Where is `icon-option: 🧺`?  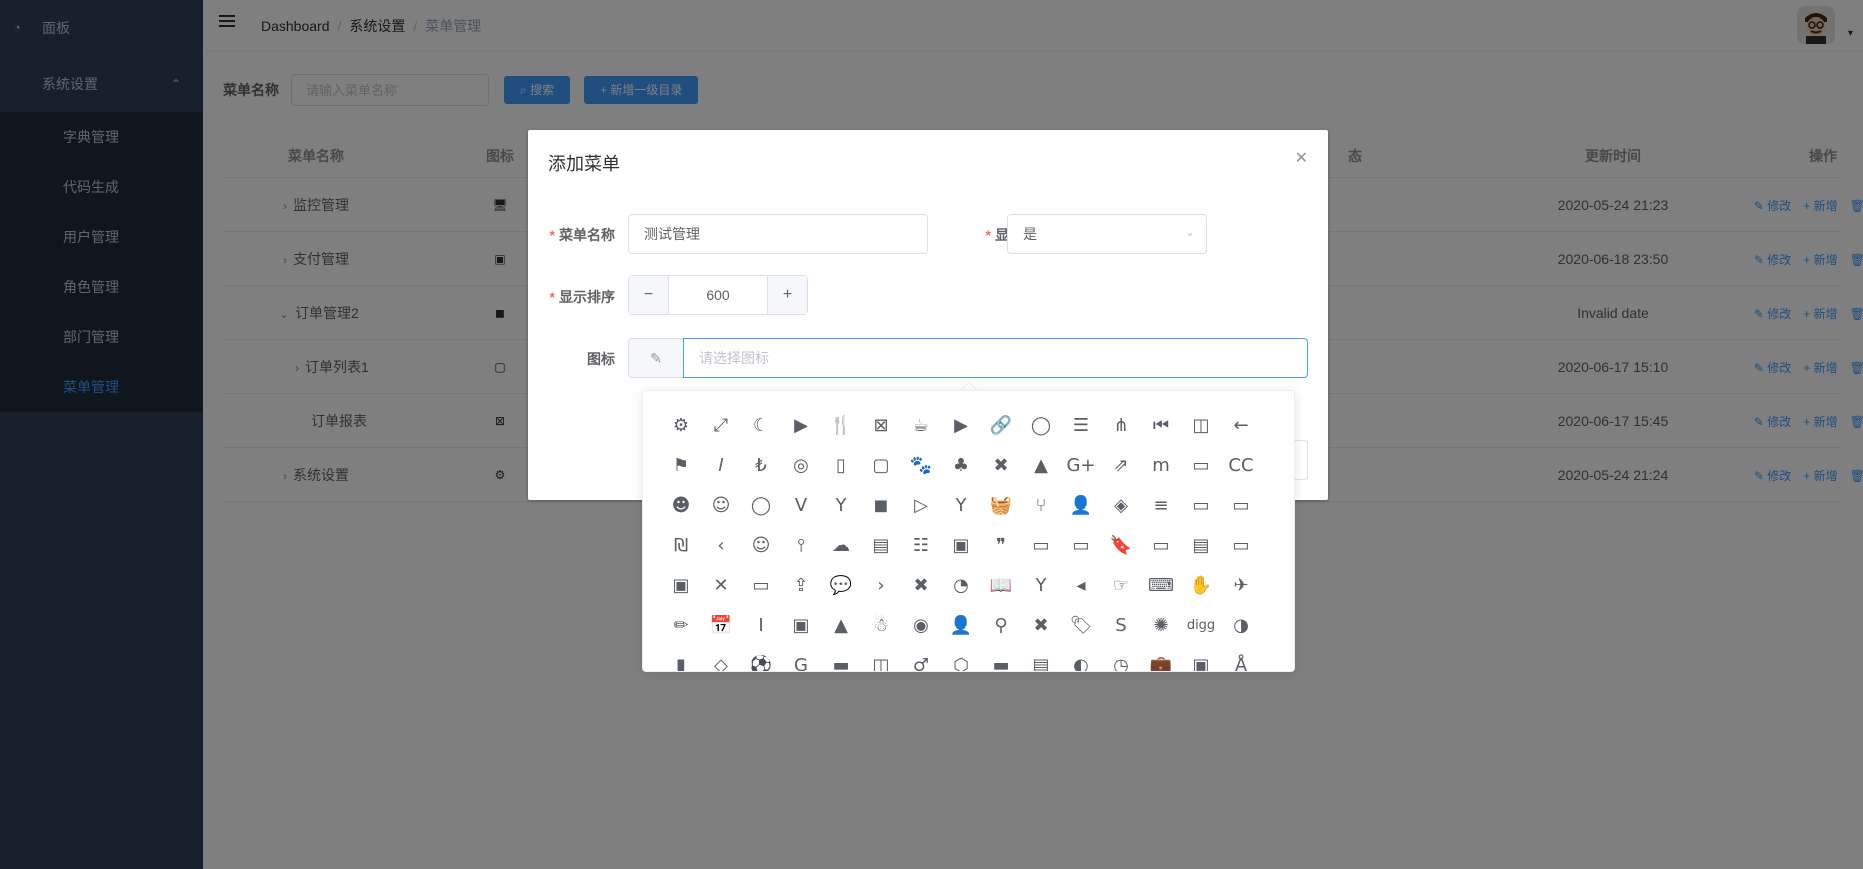 icon-option: 🧺 is located at coordinates (1001, 505).